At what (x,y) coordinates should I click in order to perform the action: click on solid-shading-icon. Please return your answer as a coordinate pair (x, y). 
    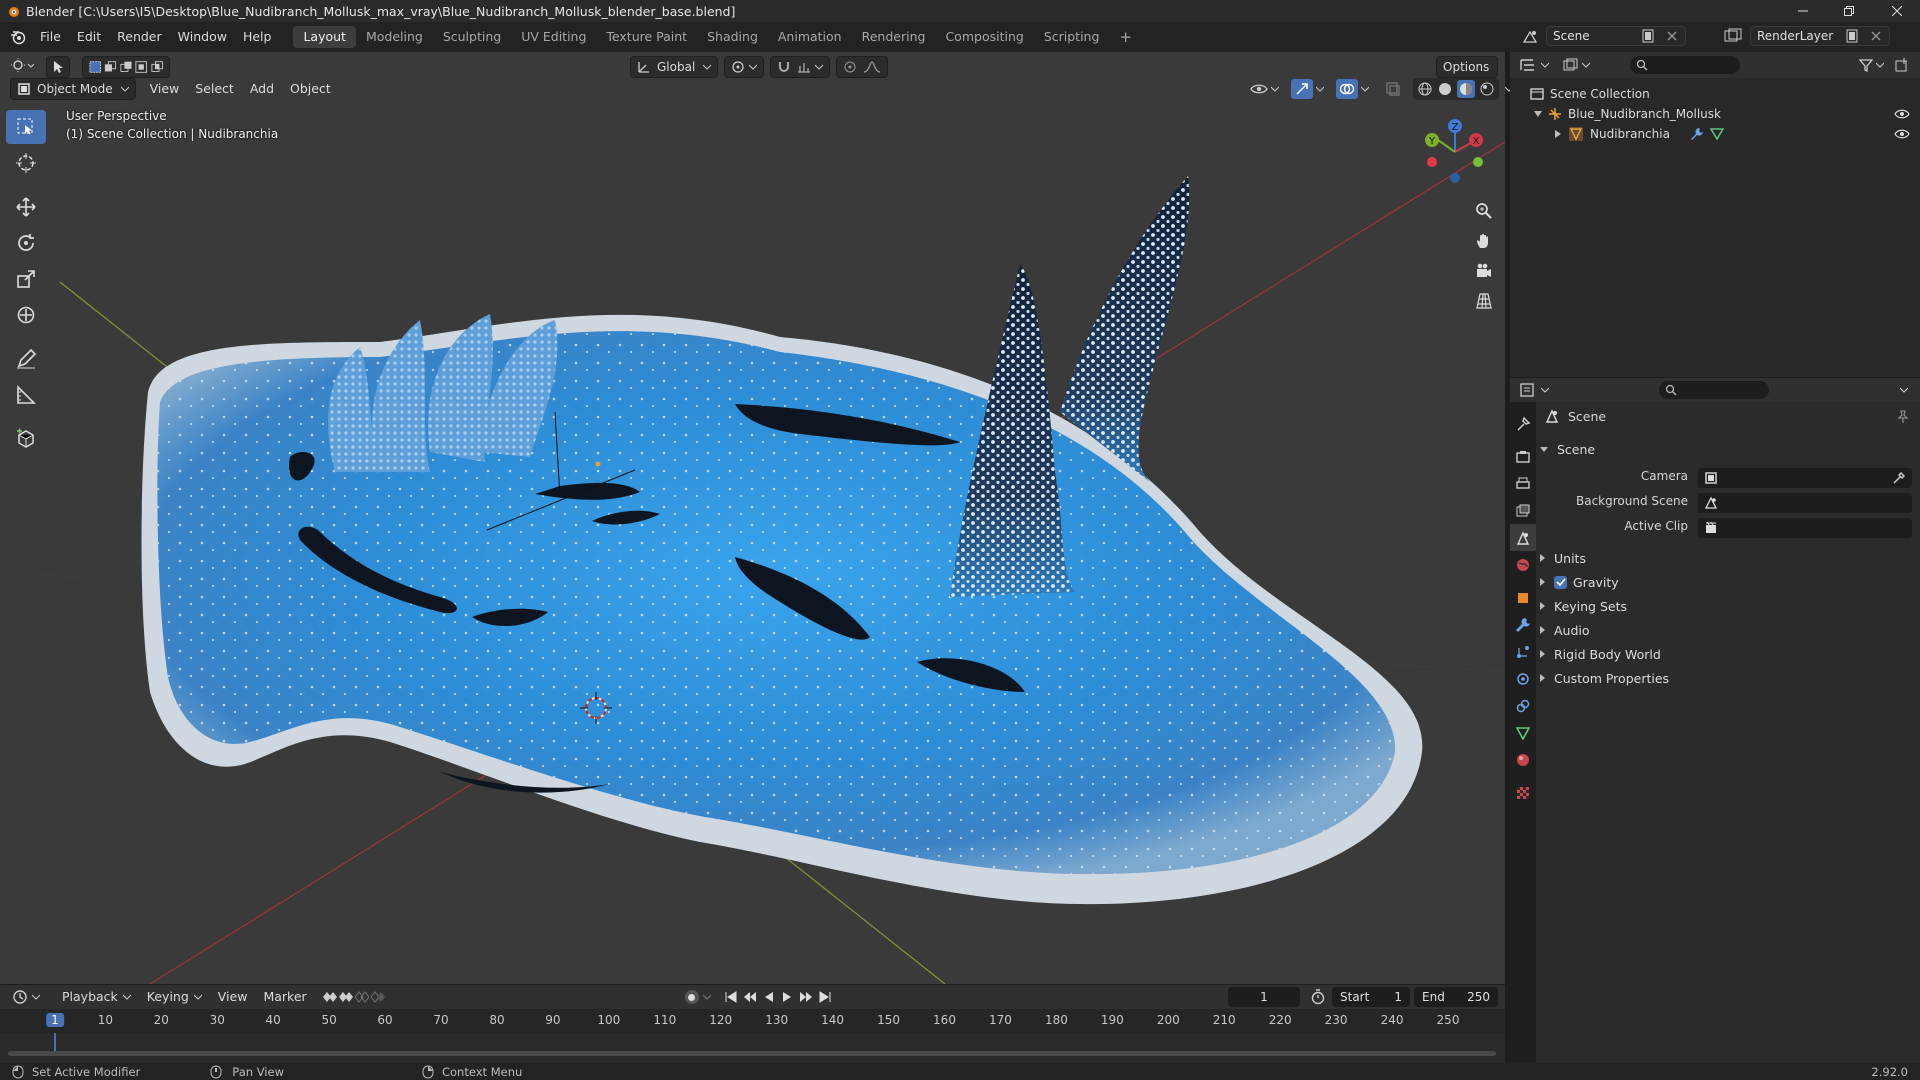
    Looking at the image, I should click on (1445, 89).